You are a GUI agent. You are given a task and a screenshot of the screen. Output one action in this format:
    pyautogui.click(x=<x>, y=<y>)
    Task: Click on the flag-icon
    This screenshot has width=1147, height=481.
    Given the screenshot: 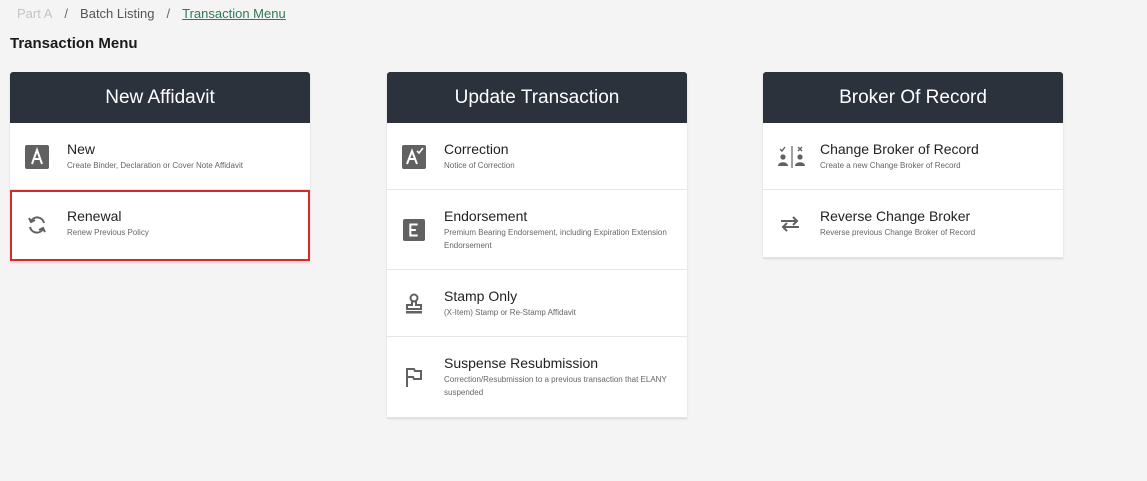 What is the action you would take?
    pyautogui.click(x=414, y=377)
    